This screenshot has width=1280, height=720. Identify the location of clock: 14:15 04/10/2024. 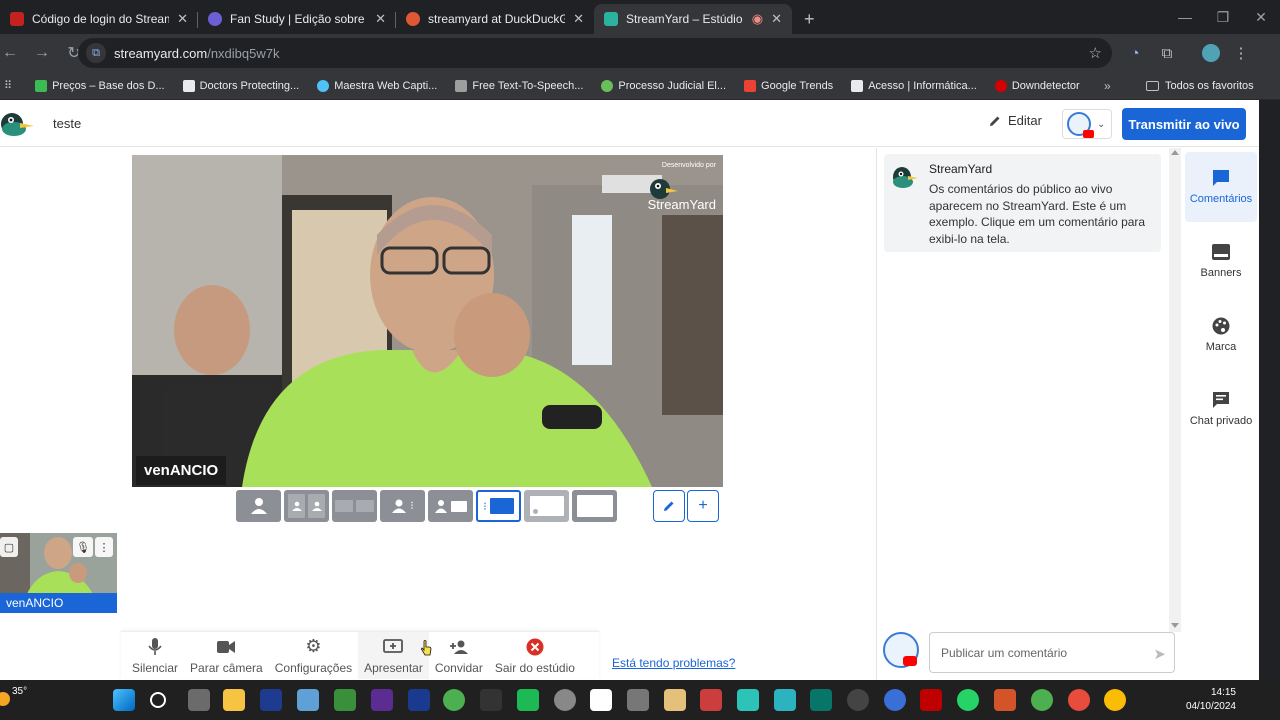
(1211, 700).